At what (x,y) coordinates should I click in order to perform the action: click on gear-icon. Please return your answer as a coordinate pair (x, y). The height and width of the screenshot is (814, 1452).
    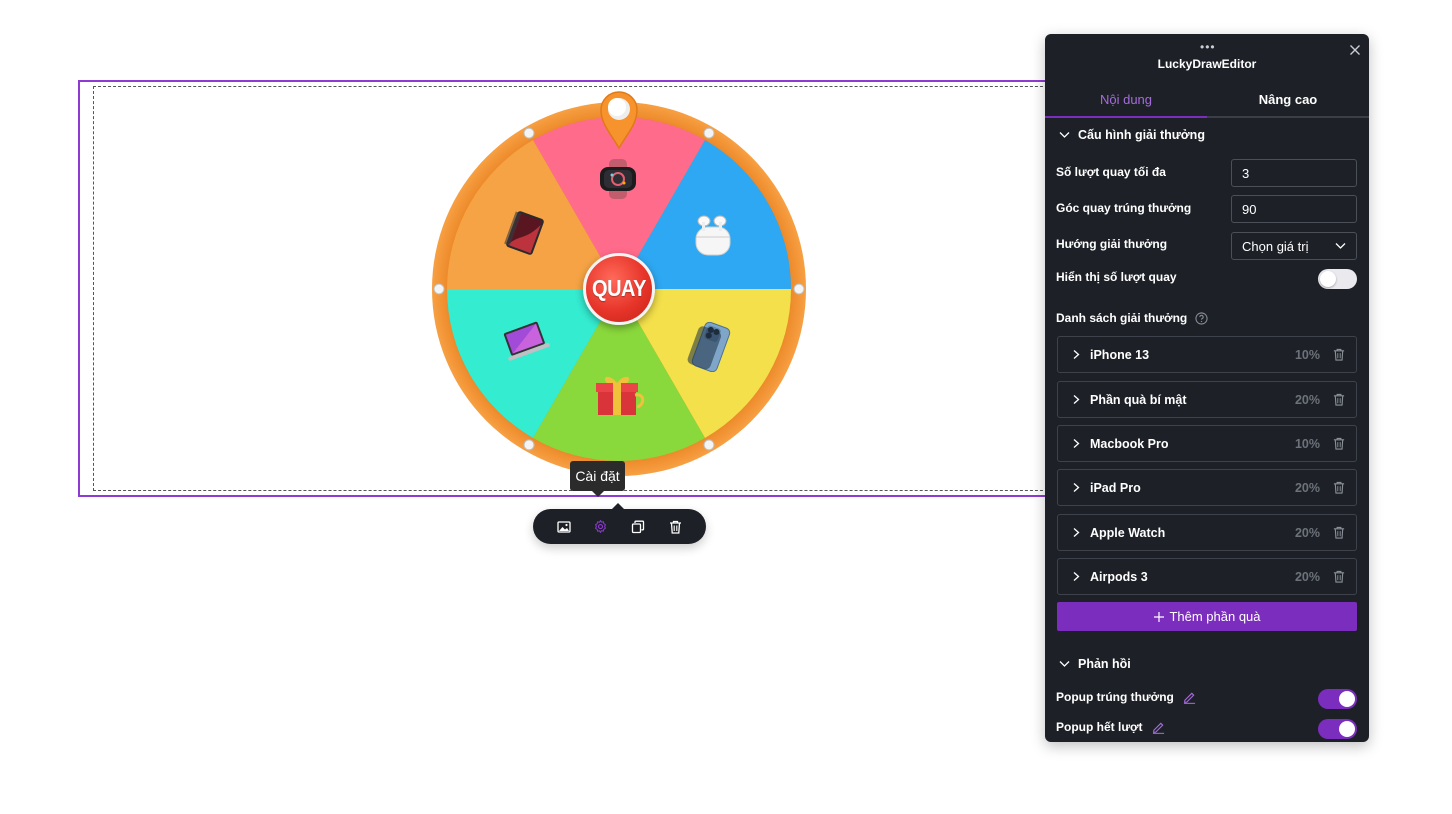
    Looking at the image, I should click on (601, 526).